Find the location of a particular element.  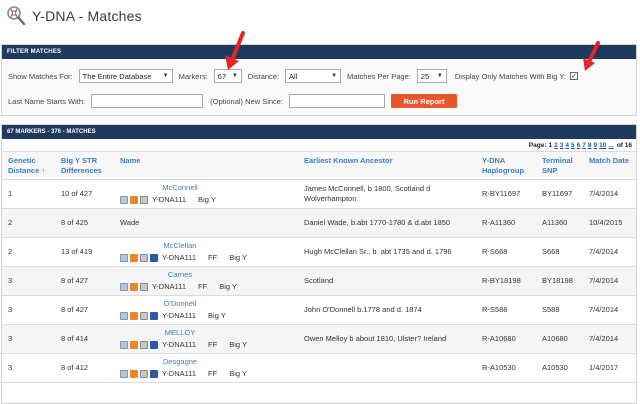

col-bigy-str: Big Y STR Differences is located at coordinates (84, 165).